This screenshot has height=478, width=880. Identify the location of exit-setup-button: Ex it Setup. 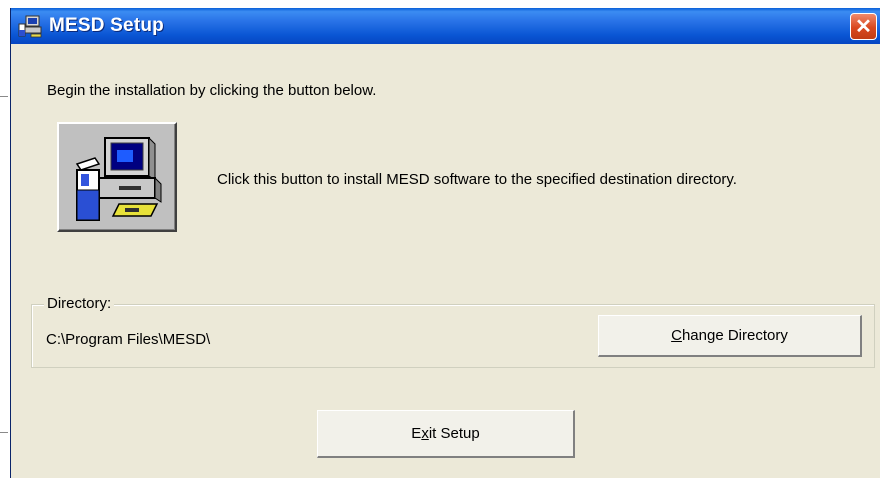
(446, 434).